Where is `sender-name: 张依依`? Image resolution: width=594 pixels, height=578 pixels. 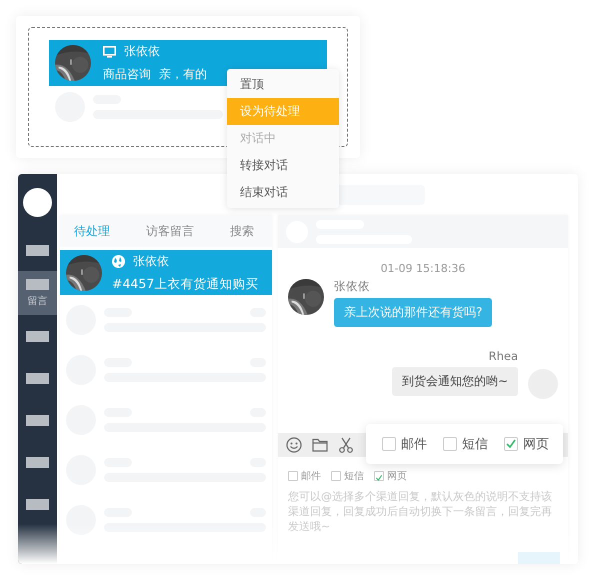 sender-name: 张依依 is located at coordinates (352, 286).